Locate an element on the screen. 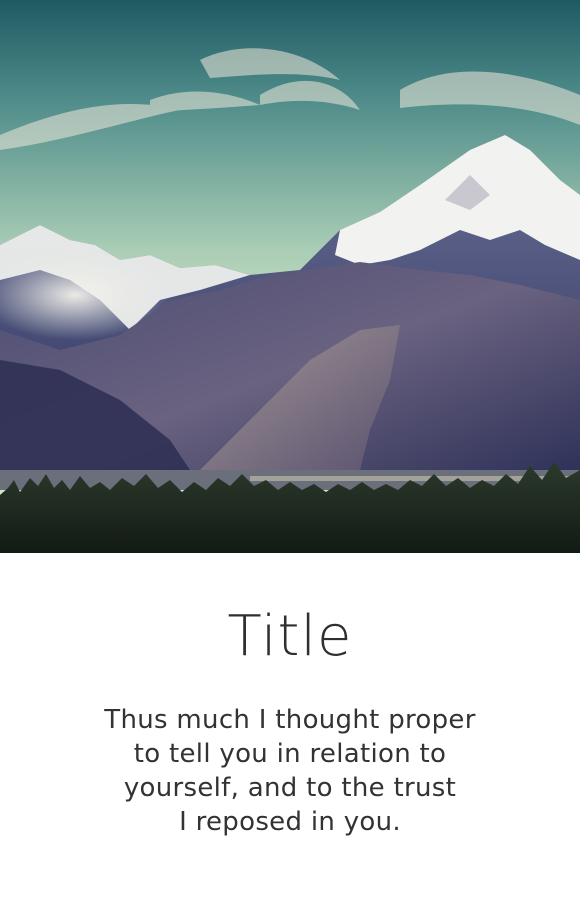 The width and height of the screenshot is (580, 897). body-line: to tell you in relation to is located at coordinates (290, 754).